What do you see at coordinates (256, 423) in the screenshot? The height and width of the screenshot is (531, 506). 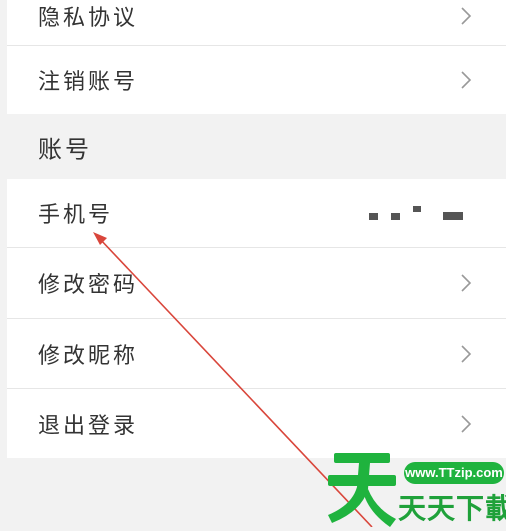 I see `logout-row: 退出登录` at bounding box center [256, 423].